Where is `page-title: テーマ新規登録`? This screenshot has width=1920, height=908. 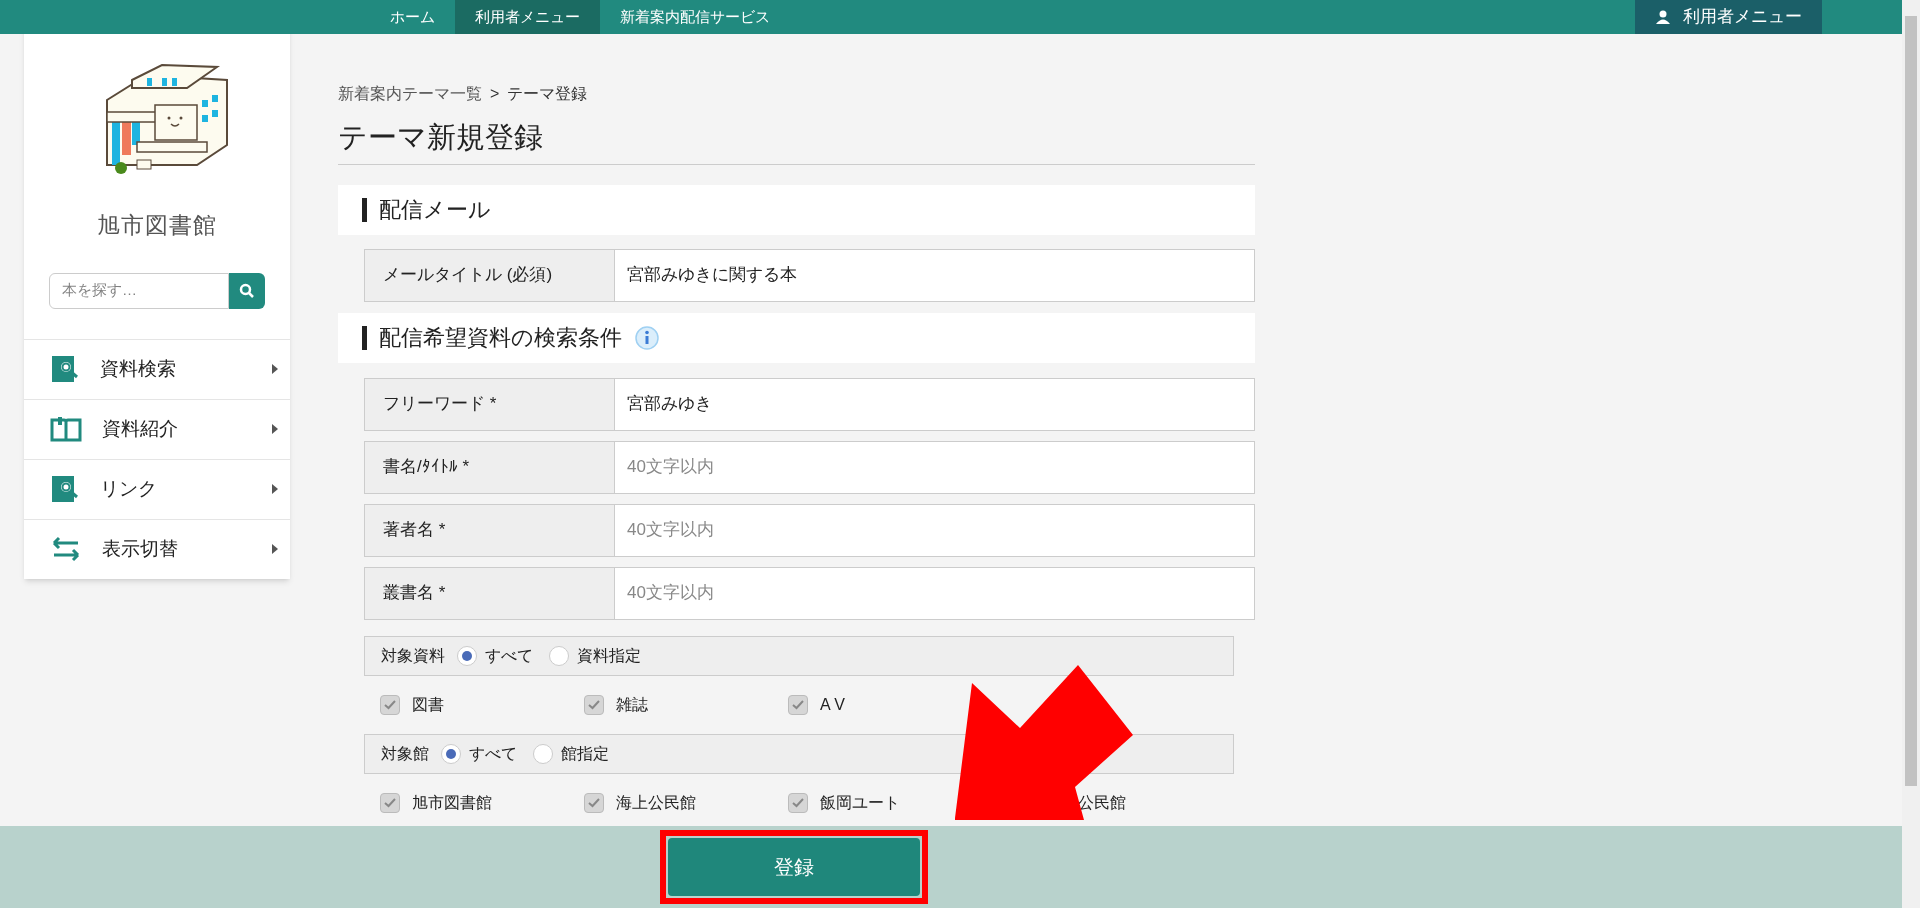 page-title: テーマ新規登録 is located at coordinates (796, 140).